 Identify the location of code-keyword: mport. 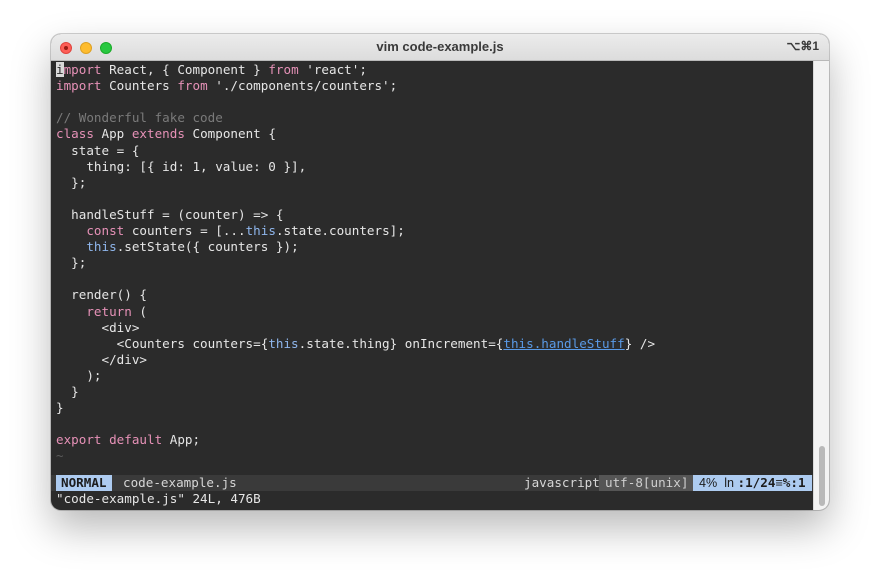
(82, 69).